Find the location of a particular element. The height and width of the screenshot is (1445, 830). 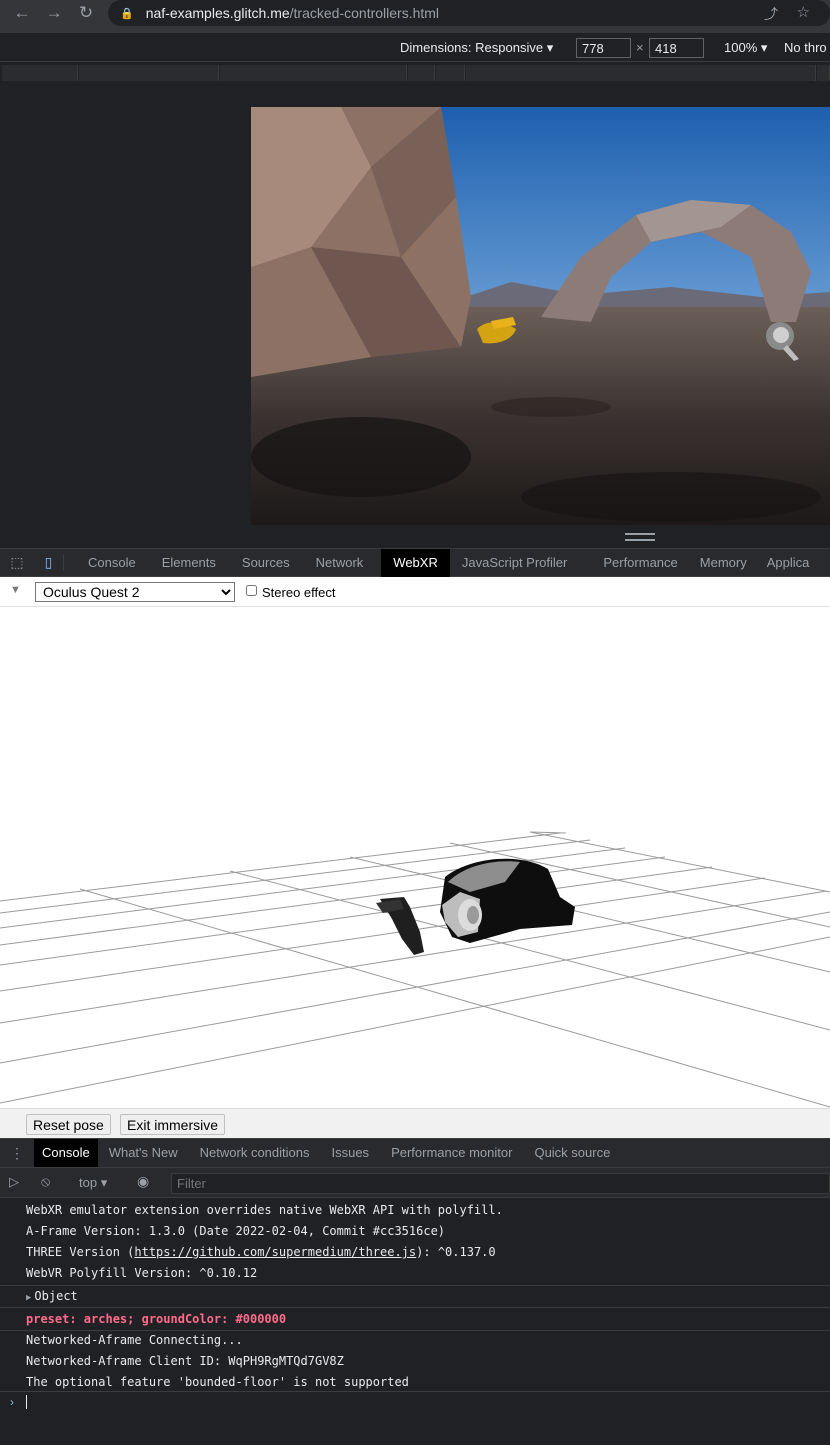

tab-application: Applica is located at coordinates (788, 563).